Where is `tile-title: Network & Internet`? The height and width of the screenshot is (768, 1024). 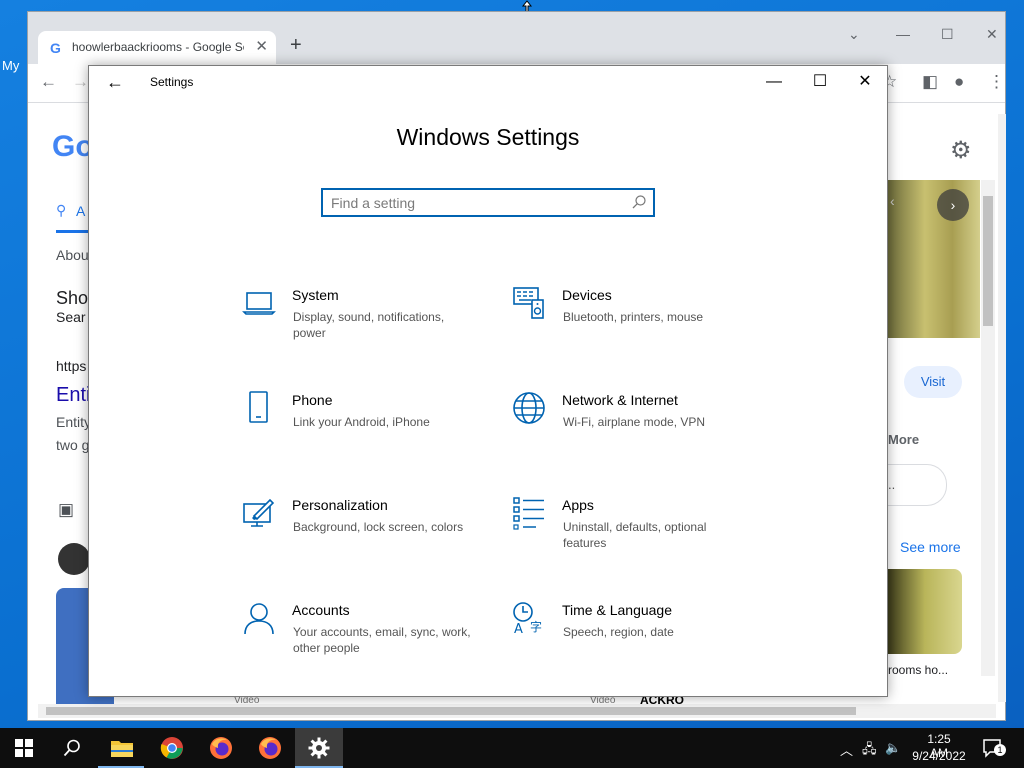 tile-title: Network & Internet is located at coordinates (620, 400).